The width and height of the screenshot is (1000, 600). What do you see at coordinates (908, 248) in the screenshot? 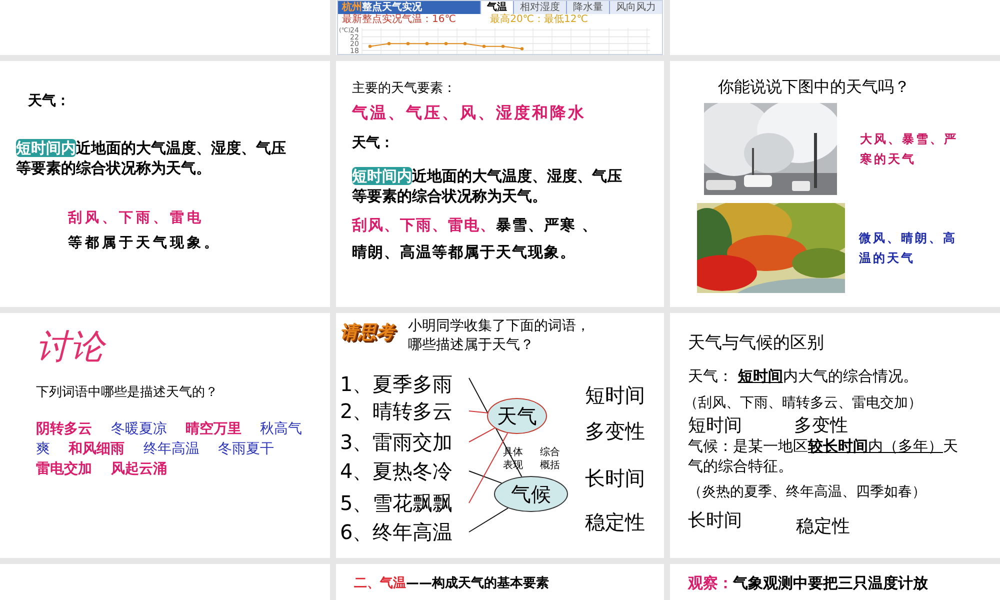
I see `picture-caption: 微风、晴朗、高温的天气` at bounding box center [908, 248].